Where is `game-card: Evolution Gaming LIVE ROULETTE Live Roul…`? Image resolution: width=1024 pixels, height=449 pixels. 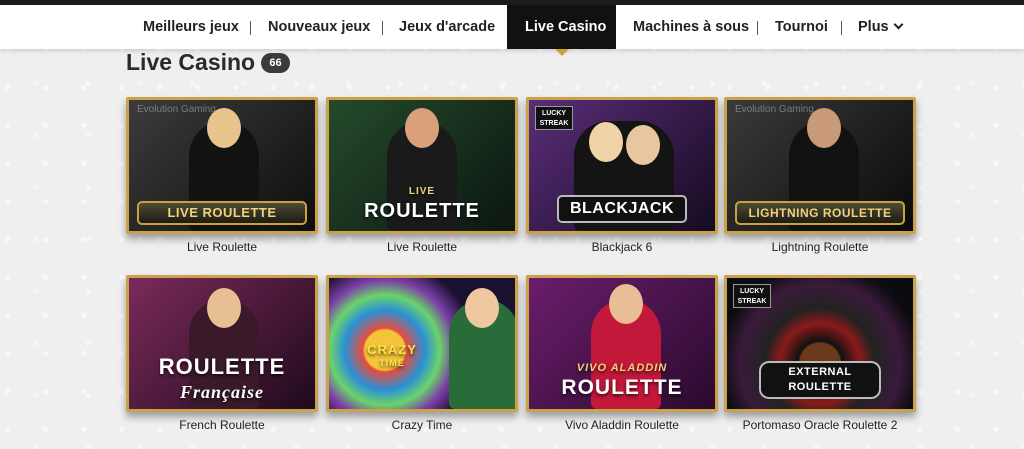
game-card: Evolution Gaming LIVE ROULETTE Live Roul… is located at coordinates (222, 175).